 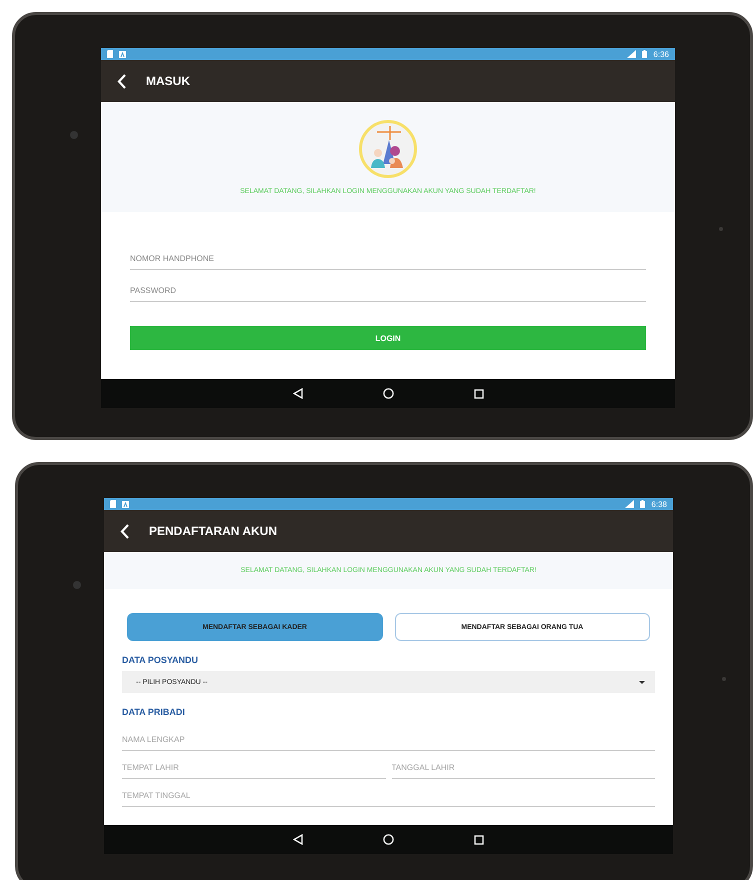 What do you see at coordinates (213, 531) in the screenshot?
I see `screen-title: PENDAFTARAN AKUN` at bounding box center [213, 531].